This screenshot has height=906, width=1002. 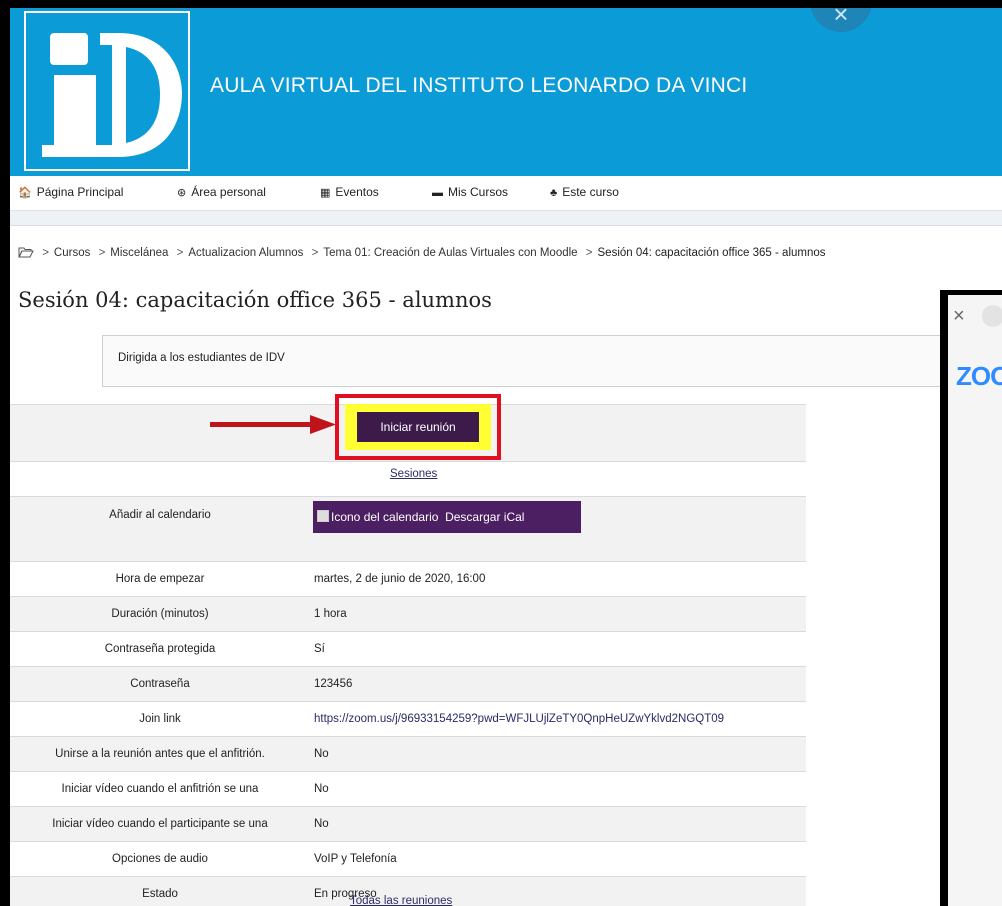 I want to click on nav-item-this-course: ♣ Este curso, so click(x=584, y=192).